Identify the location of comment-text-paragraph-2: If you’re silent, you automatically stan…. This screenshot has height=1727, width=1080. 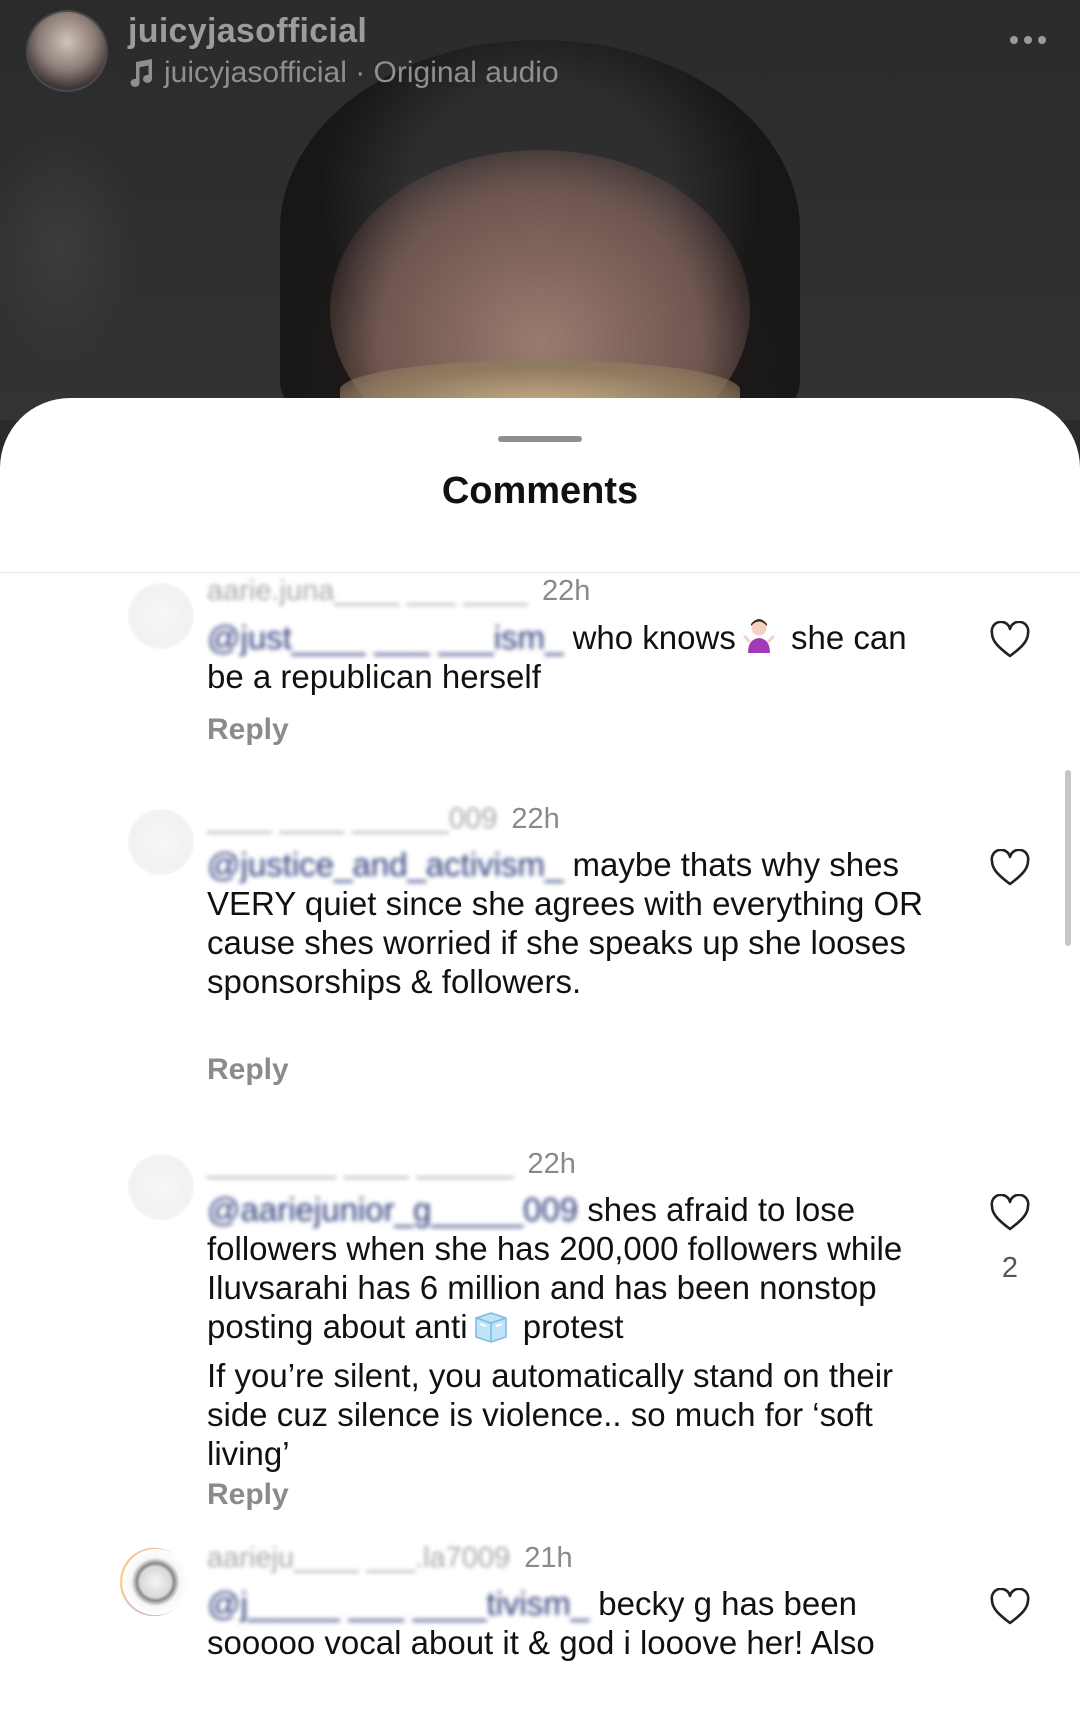
(550, 1414).